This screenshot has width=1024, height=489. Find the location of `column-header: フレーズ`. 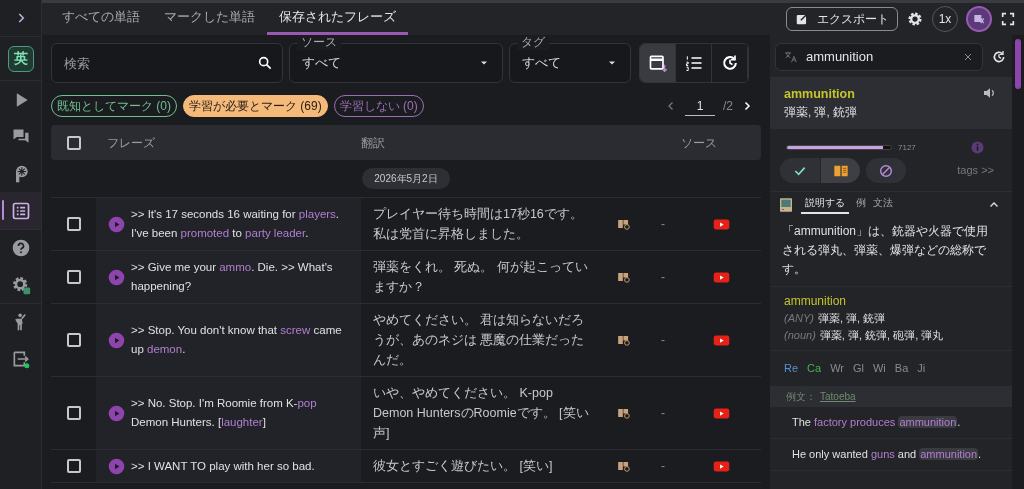

column-header: フレーズ is located at coordinates (131, 143).